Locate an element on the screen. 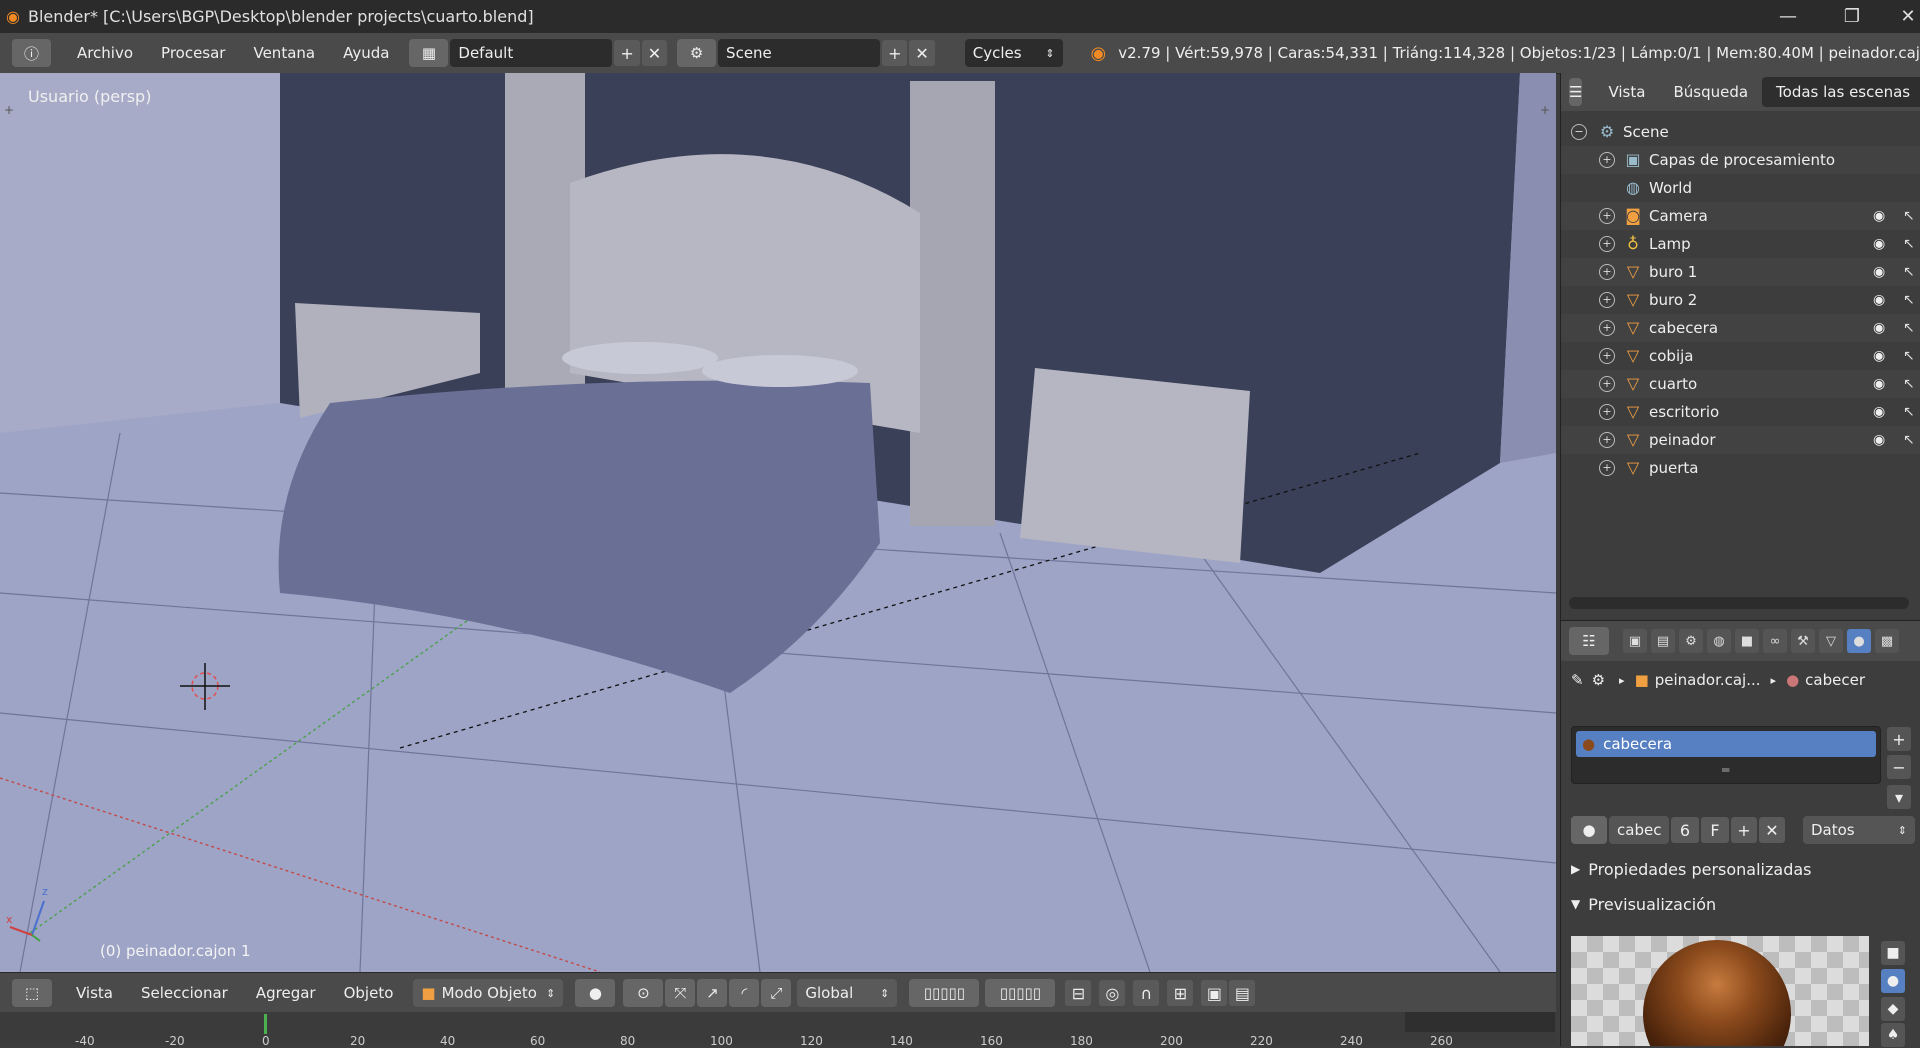 The width and height of the screenshot is (1920, 1048). translate-manipulator: ↗ is located at coordinates (712, 993).